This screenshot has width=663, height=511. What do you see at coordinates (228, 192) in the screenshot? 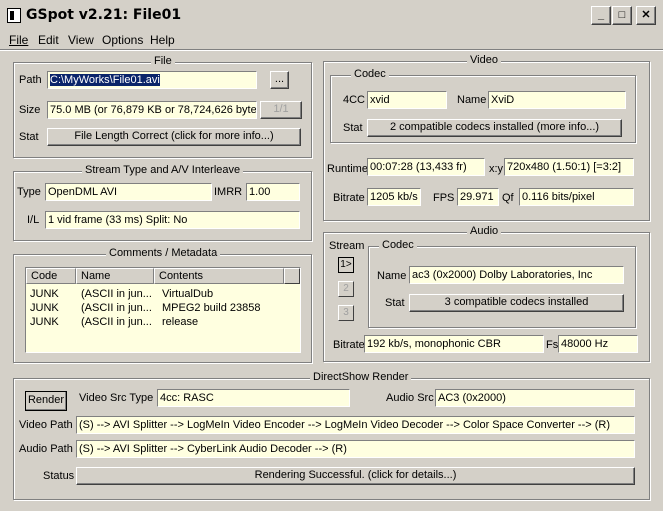
I see `imrr-label: IMRR` at bounding box center [228, 192].